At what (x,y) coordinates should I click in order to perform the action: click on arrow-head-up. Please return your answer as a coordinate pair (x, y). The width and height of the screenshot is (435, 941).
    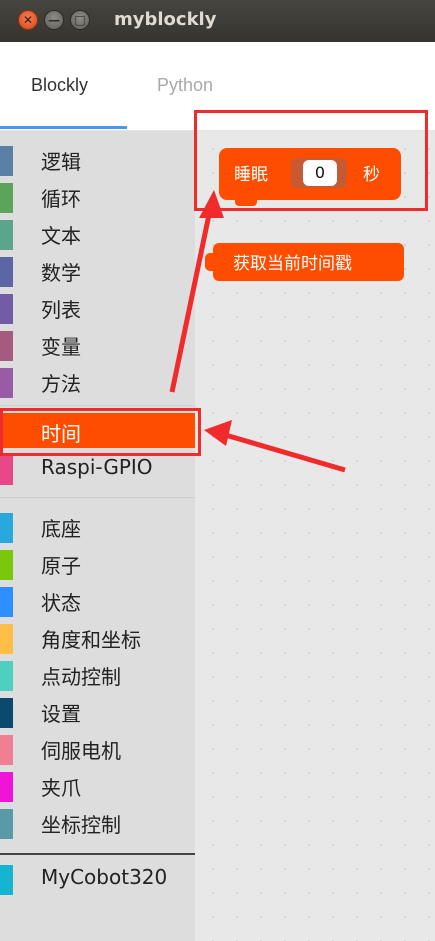
    Looking at the image, I should click on (211, 204).